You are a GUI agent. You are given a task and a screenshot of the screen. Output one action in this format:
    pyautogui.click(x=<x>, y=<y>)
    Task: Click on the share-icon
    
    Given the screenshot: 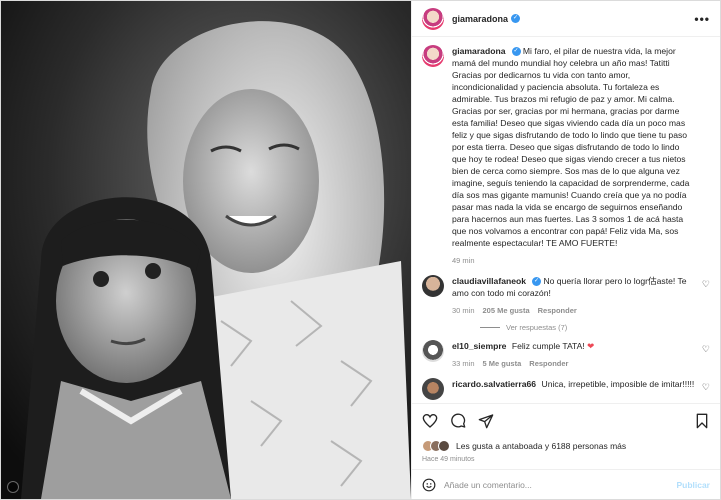 What is the action you would take?
    pyautogui.click(x=486, y=421)
    